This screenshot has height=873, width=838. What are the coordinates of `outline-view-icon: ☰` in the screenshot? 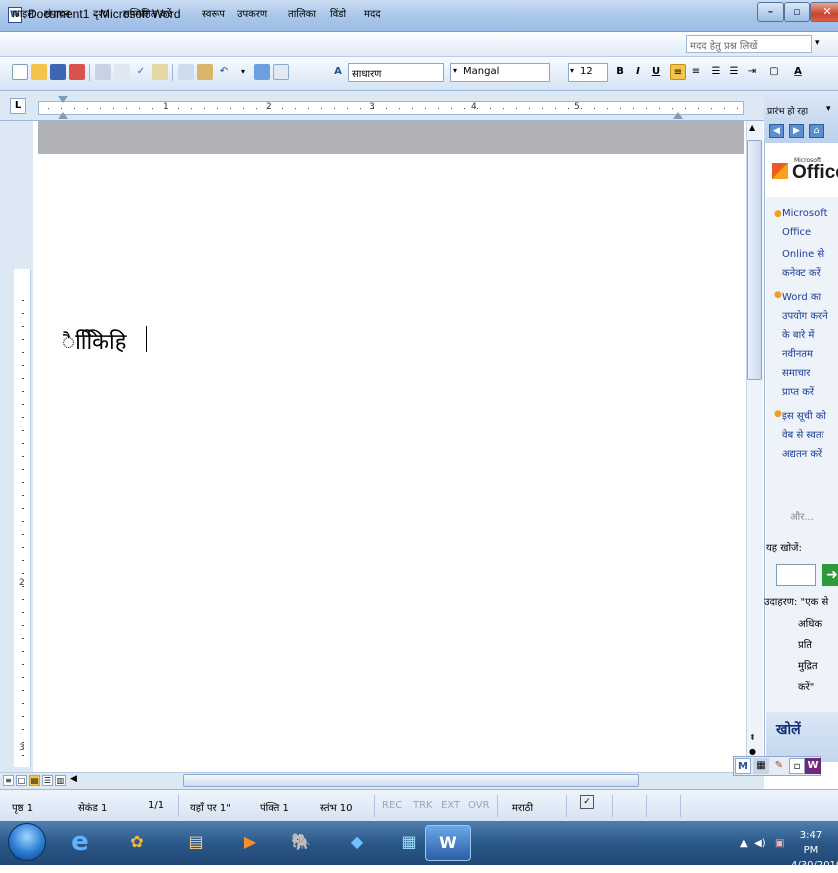 It's located at (47, 780).